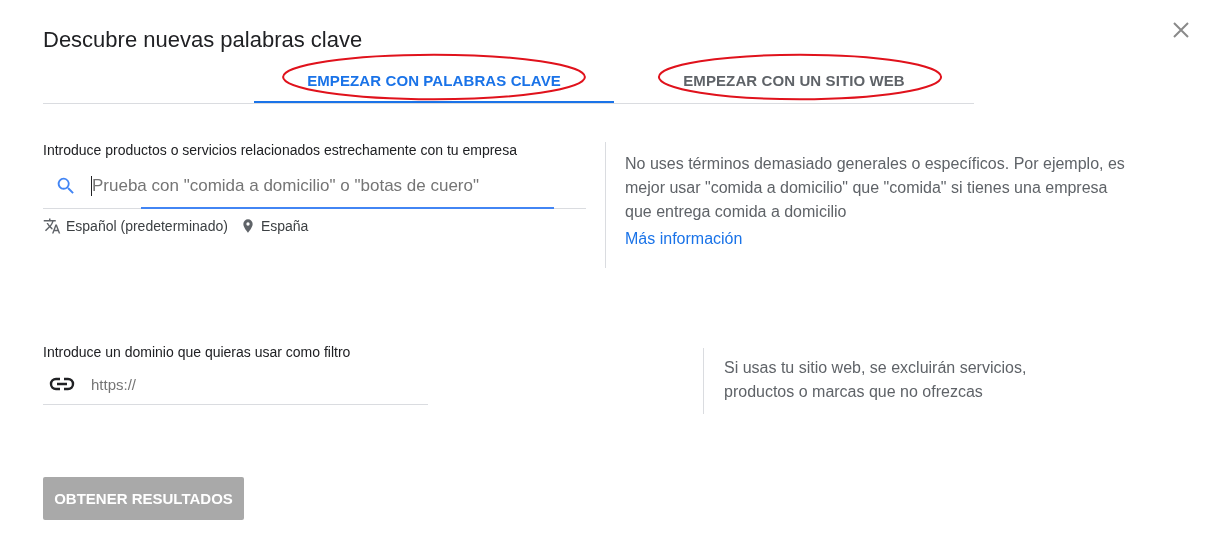 The height and width of the screenshot is (543, 1220). Describe the element at coordinates (284, 226) in the screenshot. I see `location-label: España` at that location.